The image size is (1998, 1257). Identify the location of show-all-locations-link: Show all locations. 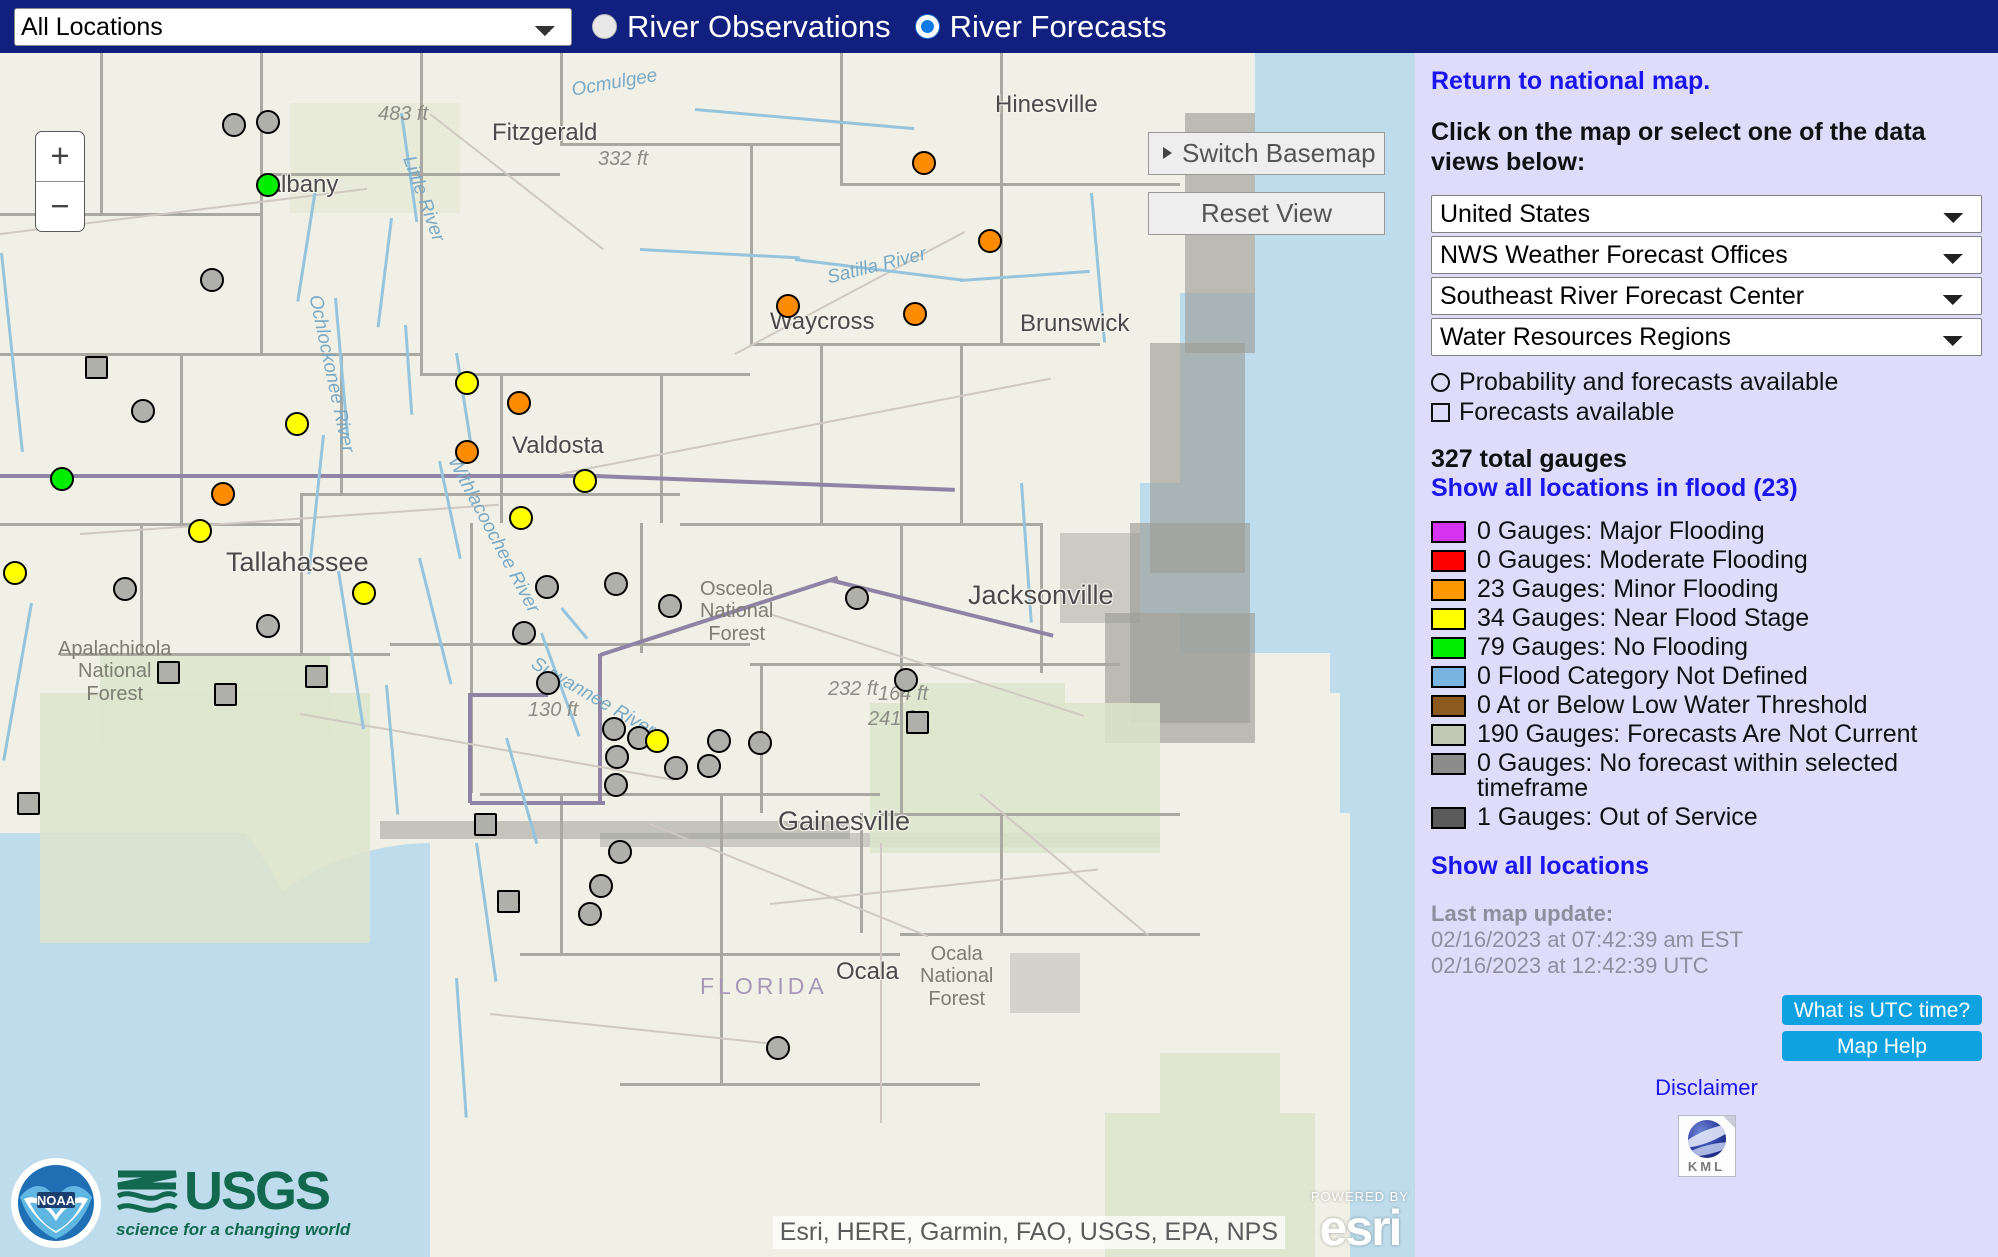
(1706, 866).